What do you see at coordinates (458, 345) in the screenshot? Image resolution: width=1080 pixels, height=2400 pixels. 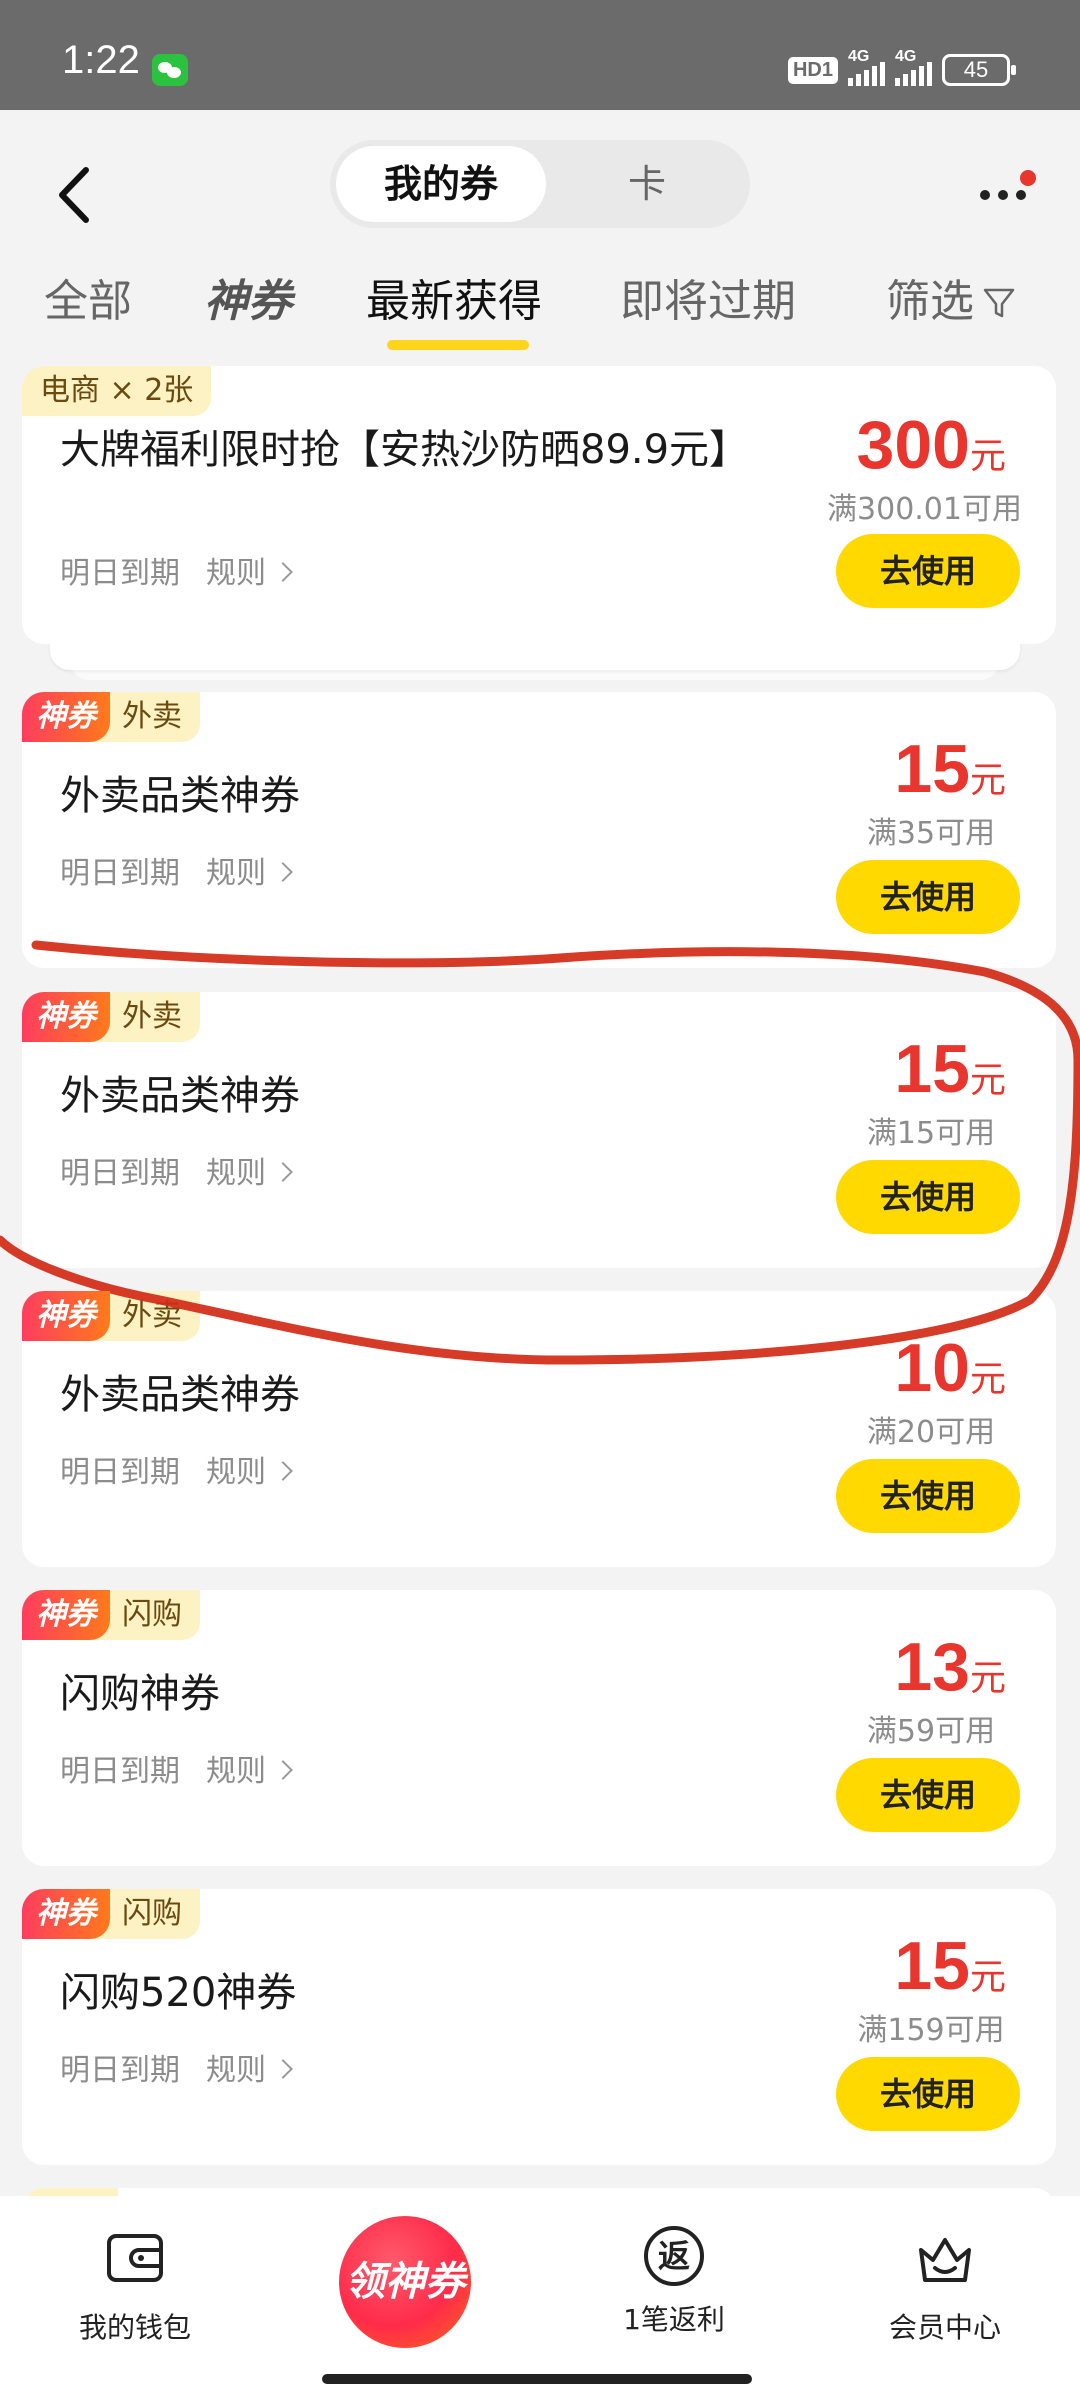 I see `active-tab-indicator` at bounding box center [458, 345].